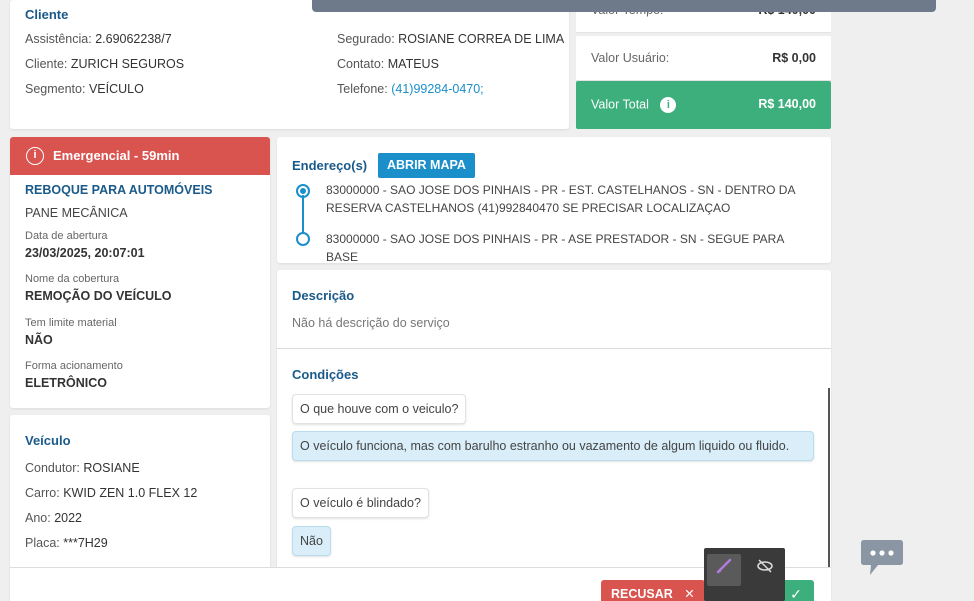 Image resolution: width=974 pixels, height=601 pixels. I want to click on ano-label: Ano:, so click(38, 518).